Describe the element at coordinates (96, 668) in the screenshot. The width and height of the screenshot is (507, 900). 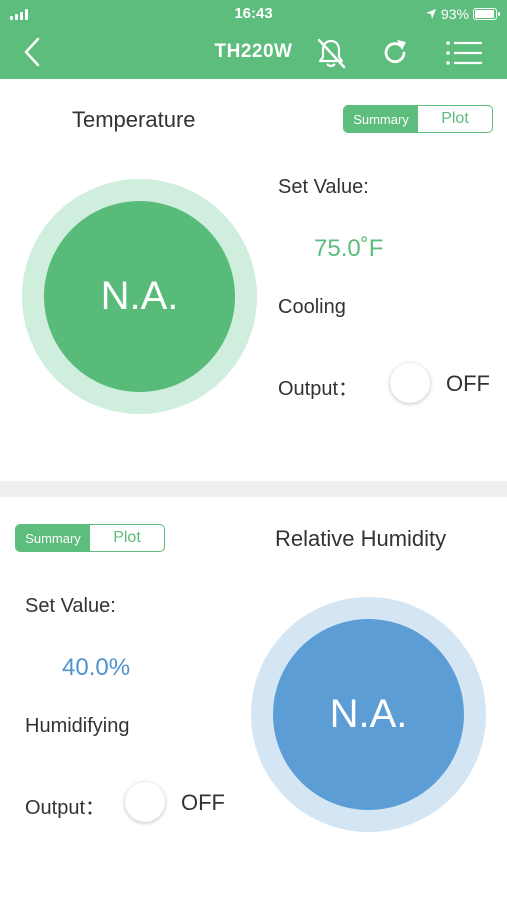
I see `humidity-set-value: 40.0%` at that location.